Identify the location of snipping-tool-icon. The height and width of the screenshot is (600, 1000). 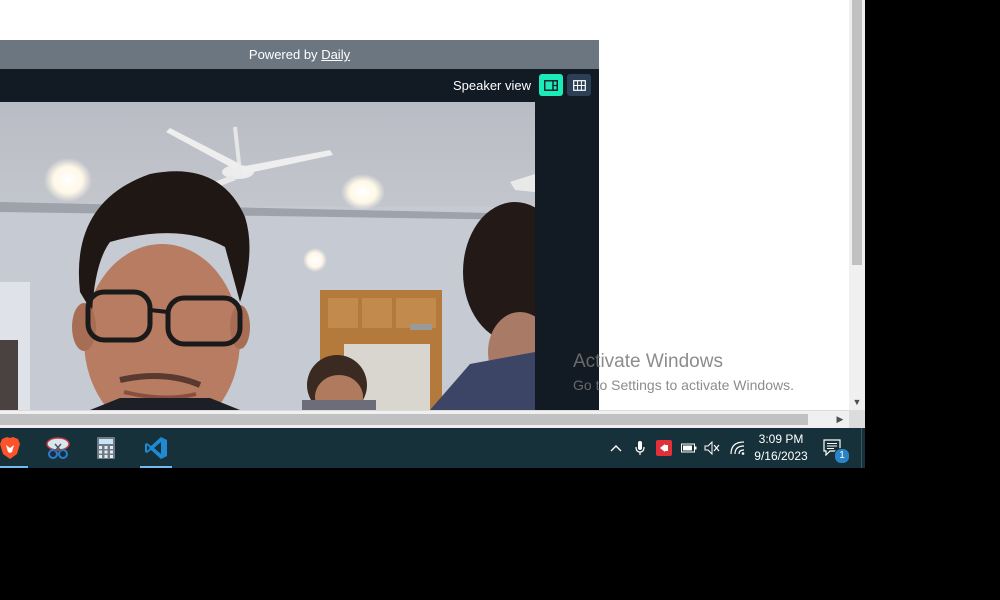
(58, 448).